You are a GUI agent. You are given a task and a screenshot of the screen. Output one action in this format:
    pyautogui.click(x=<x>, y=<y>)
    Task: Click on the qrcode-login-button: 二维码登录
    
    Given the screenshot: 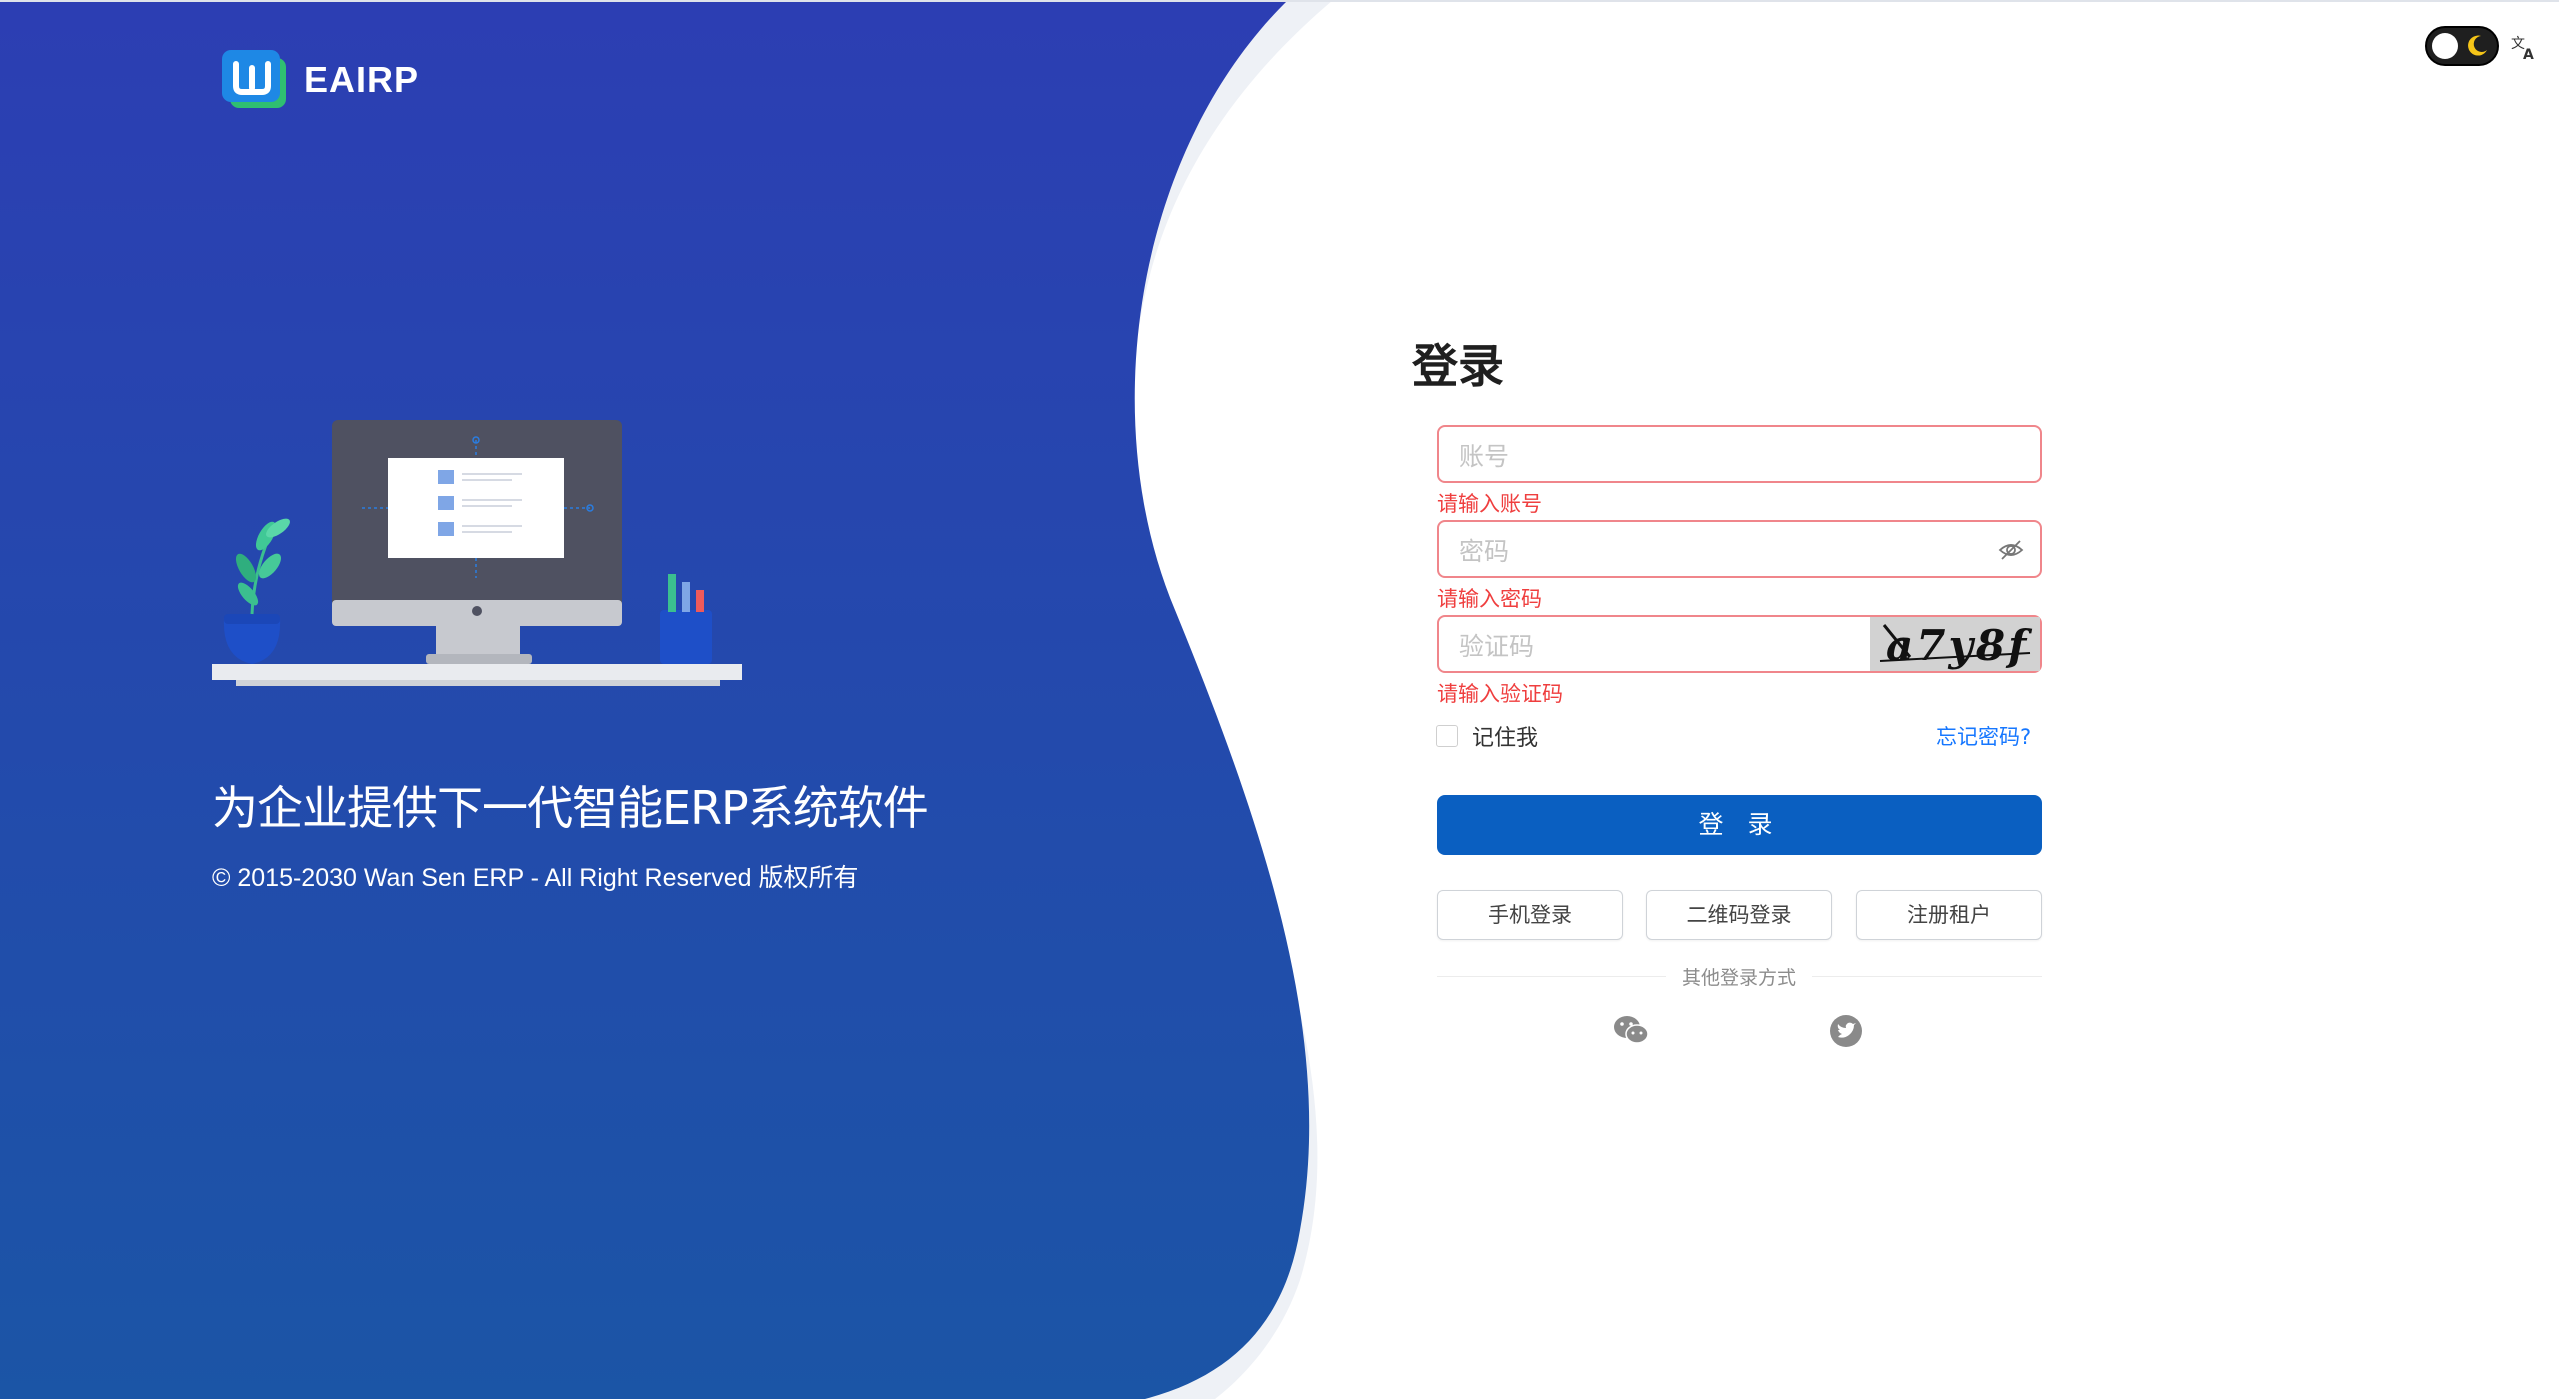 What is the action you would take?
    pyautogui.click(x=1739, y=915)
    